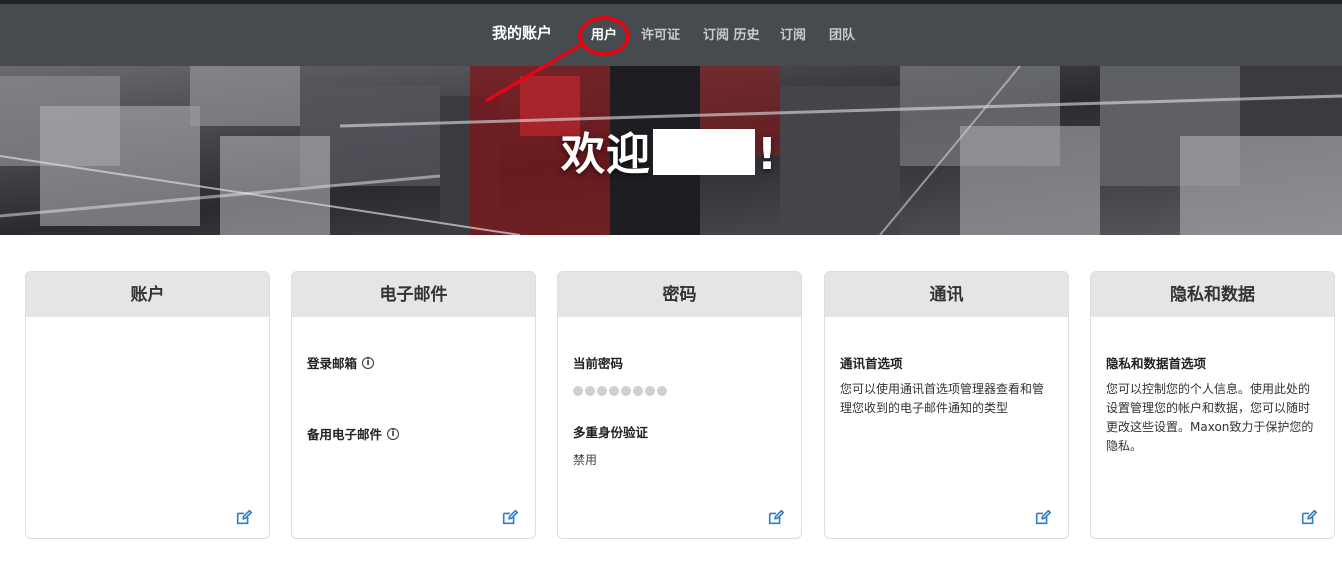  What do you see at coordinates (413, 433) in the screenshot?
I see `backup-email-label: 备用电子邮件 i` at bounding box center [413, 433].